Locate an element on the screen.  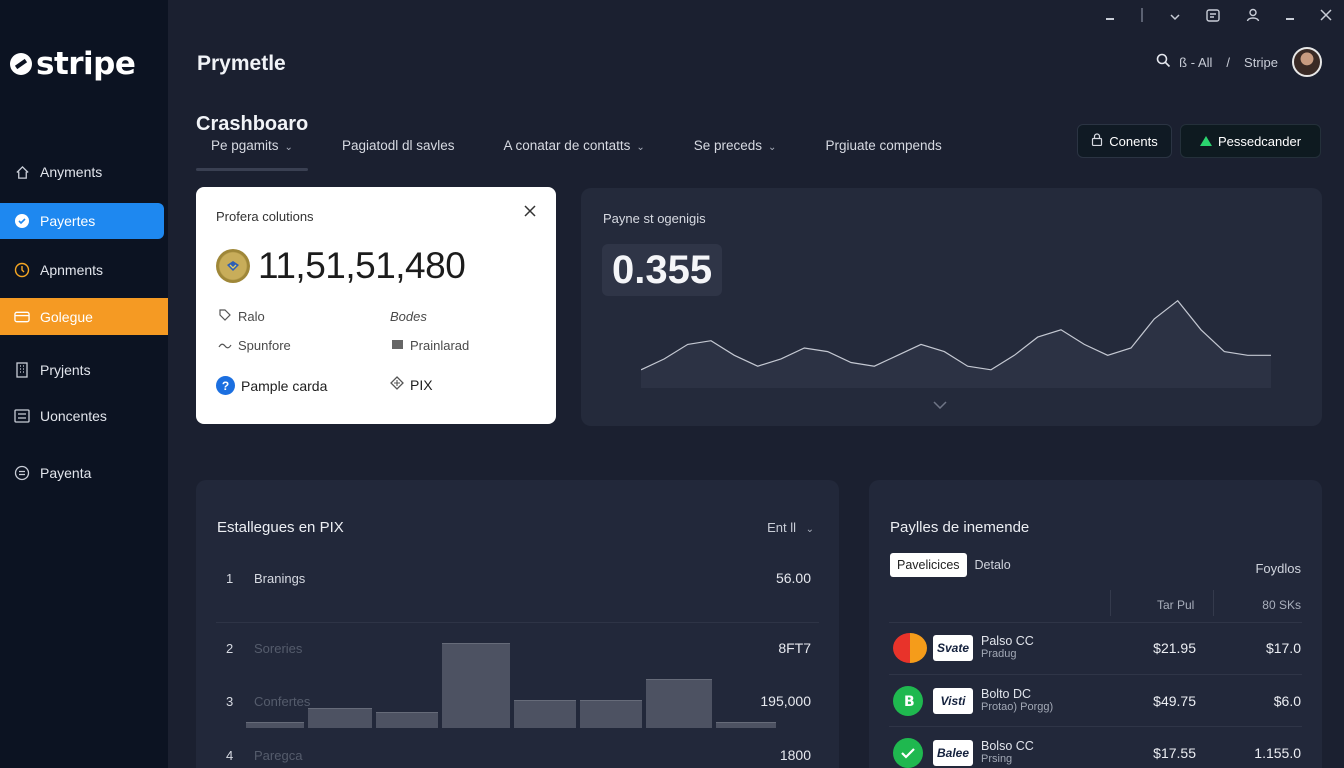
payment-sub: Pradug is located at coordinates (999, 654).